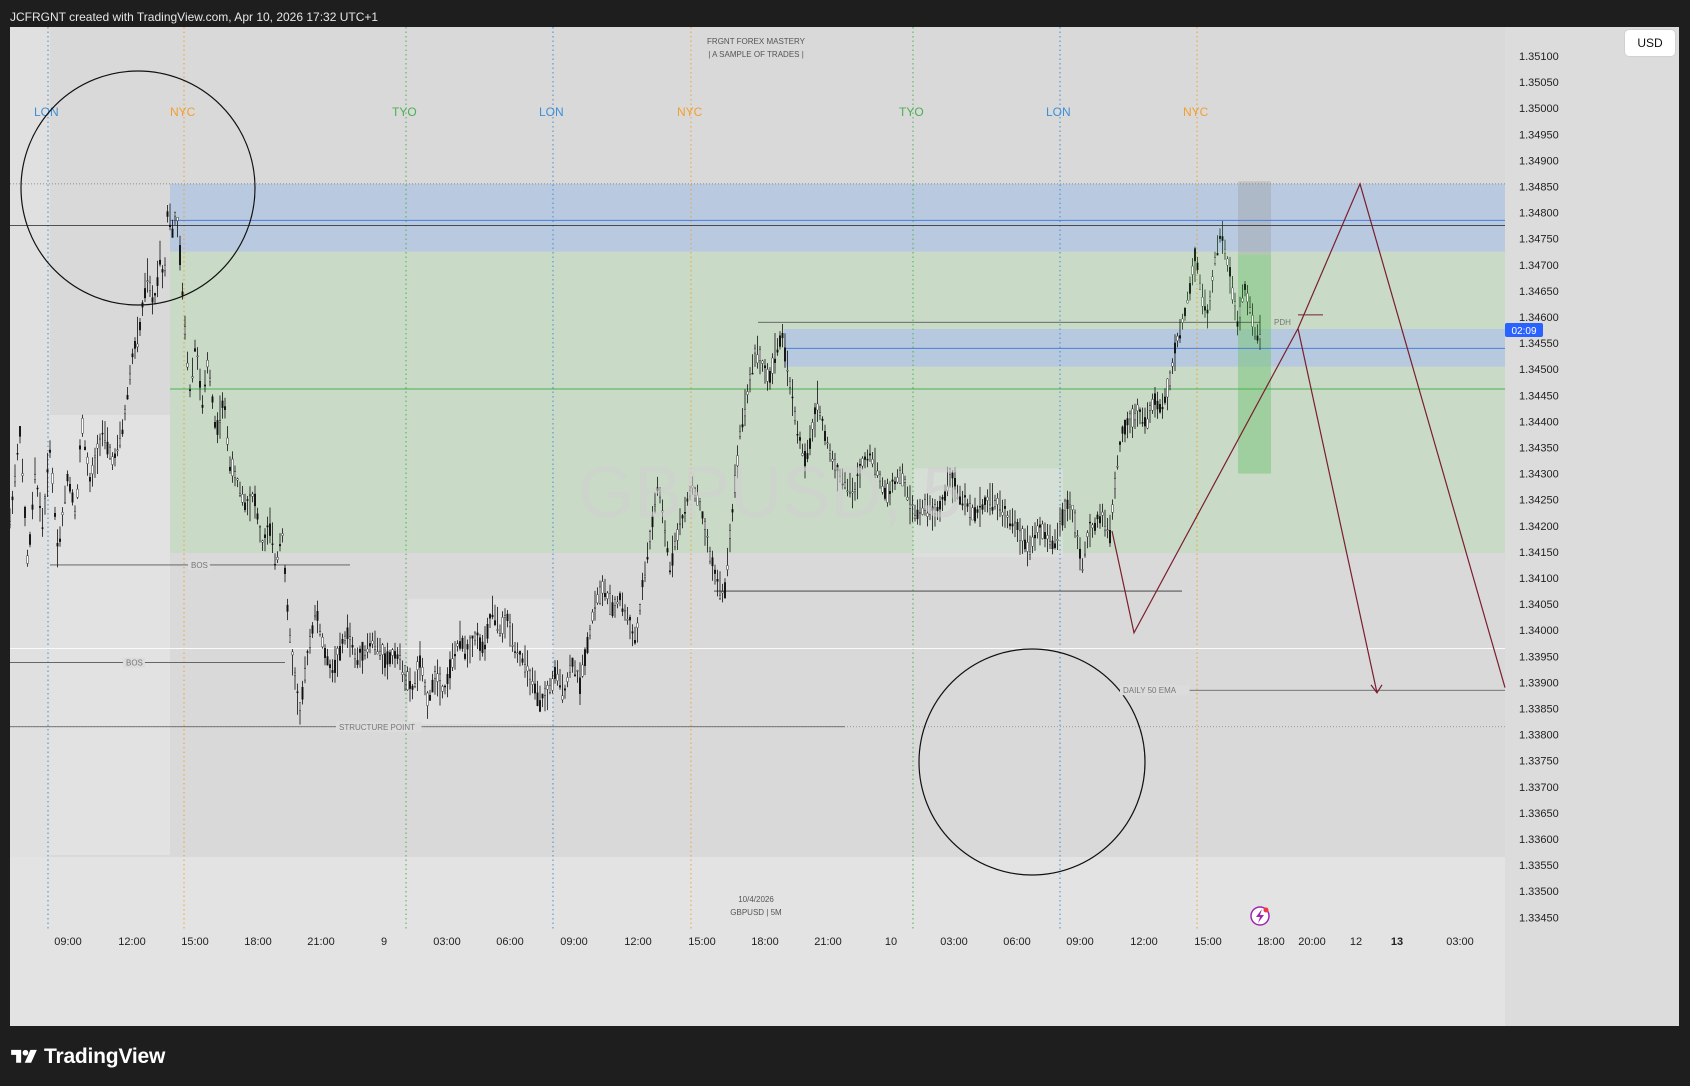 This screenshot has width=1690, height=1086. I want to click on y-axis-tick: 1.33850, so click(1539, 710).